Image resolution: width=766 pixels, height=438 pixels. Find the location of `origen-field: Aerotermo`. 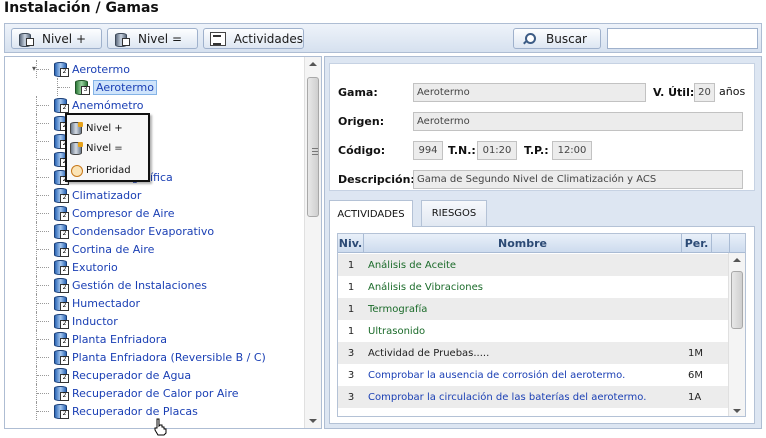

origen-field: Aerotermo is located at coordinates (578, 121).